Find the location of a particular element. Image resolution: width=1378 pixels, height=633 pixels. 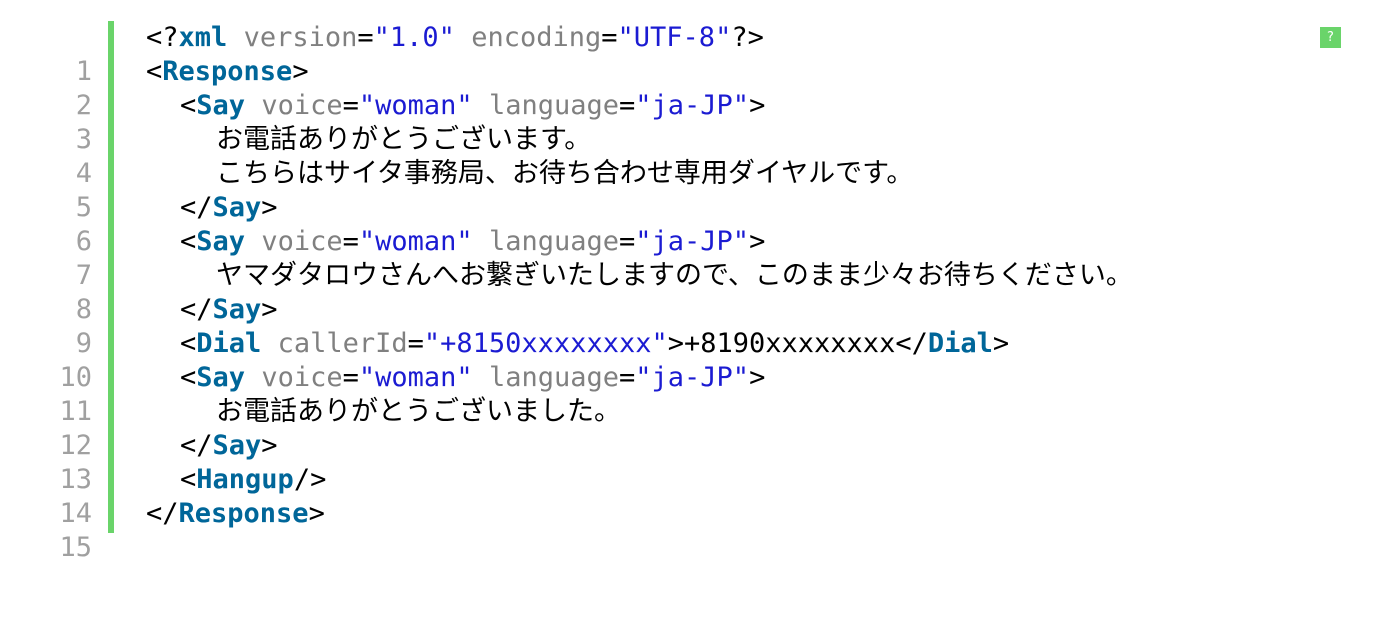

xml-keyword: xml is located at coordinates (203, 37).